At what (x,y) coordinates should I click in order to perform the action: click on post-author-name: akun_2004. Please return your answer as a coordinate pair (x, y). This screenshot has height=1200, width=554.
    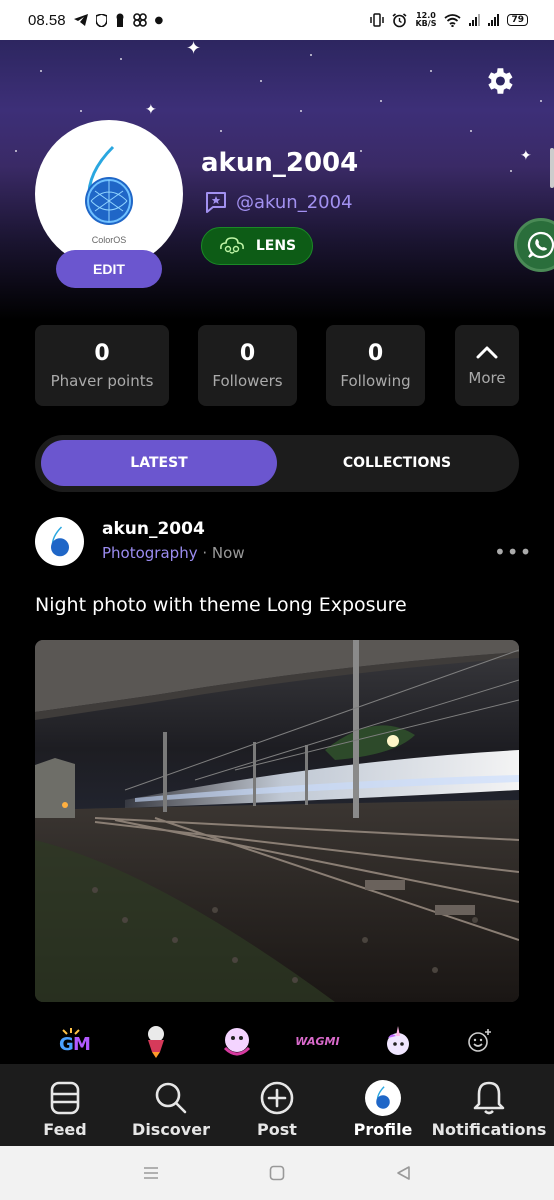
    Looking at the image, I should click on (153, 529).